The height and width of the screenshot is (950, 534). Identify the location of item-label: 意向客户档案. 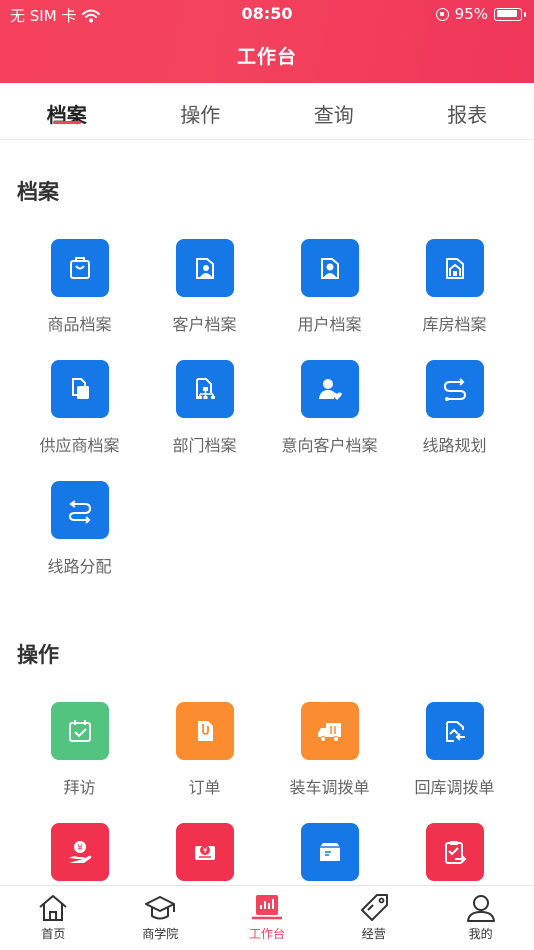
(329, 445).